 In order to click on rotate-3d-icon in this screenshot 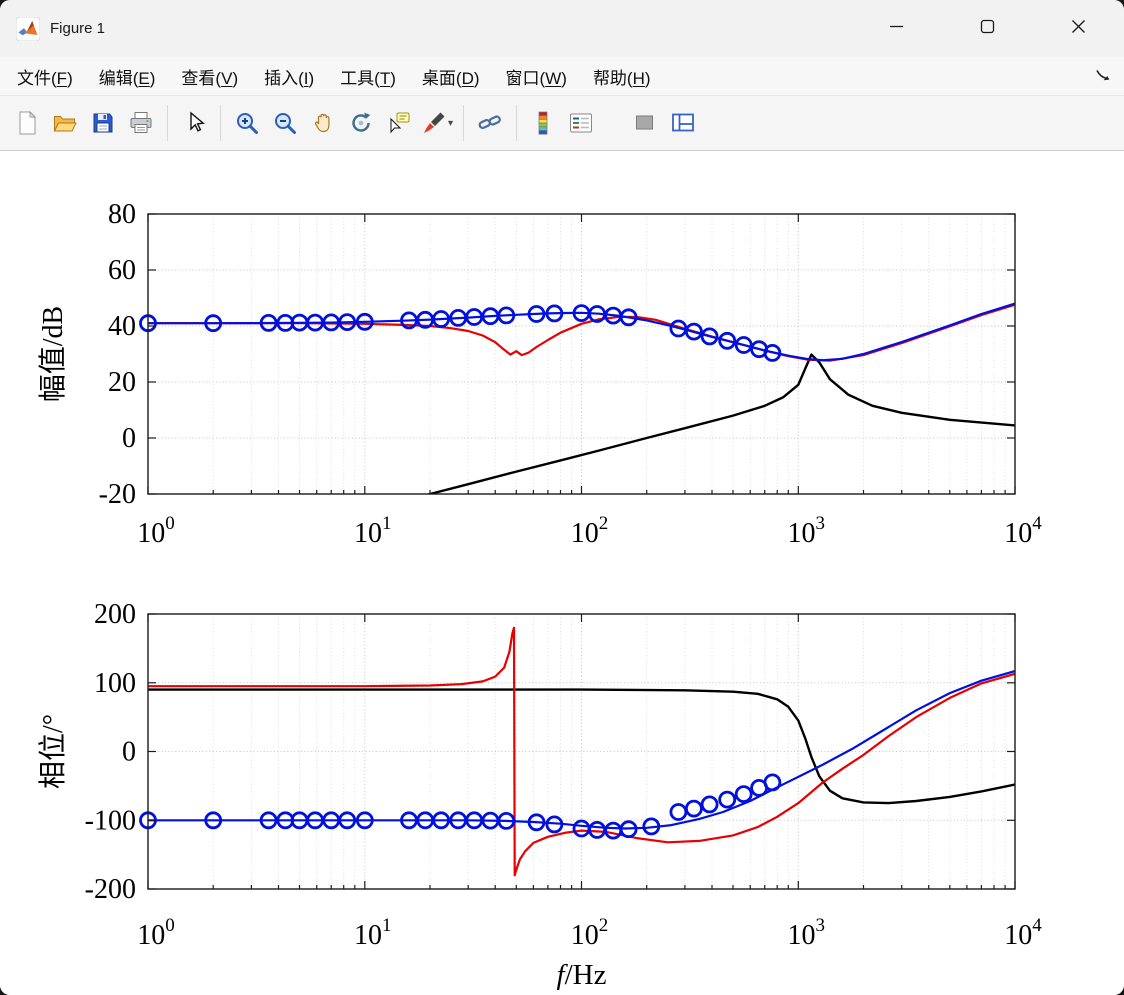, I will do `click(361, 123)`.